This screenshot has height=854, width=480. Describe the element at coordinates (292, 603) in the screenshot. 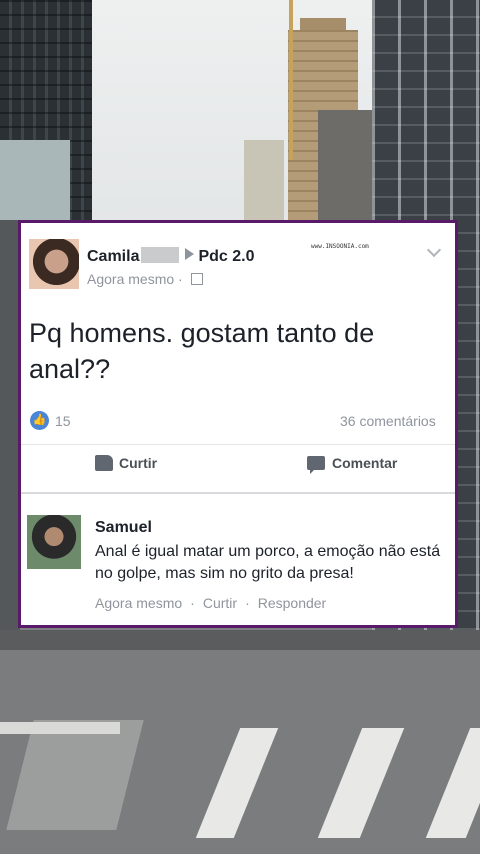

I see `comment-reply-link: Responder` at that location.